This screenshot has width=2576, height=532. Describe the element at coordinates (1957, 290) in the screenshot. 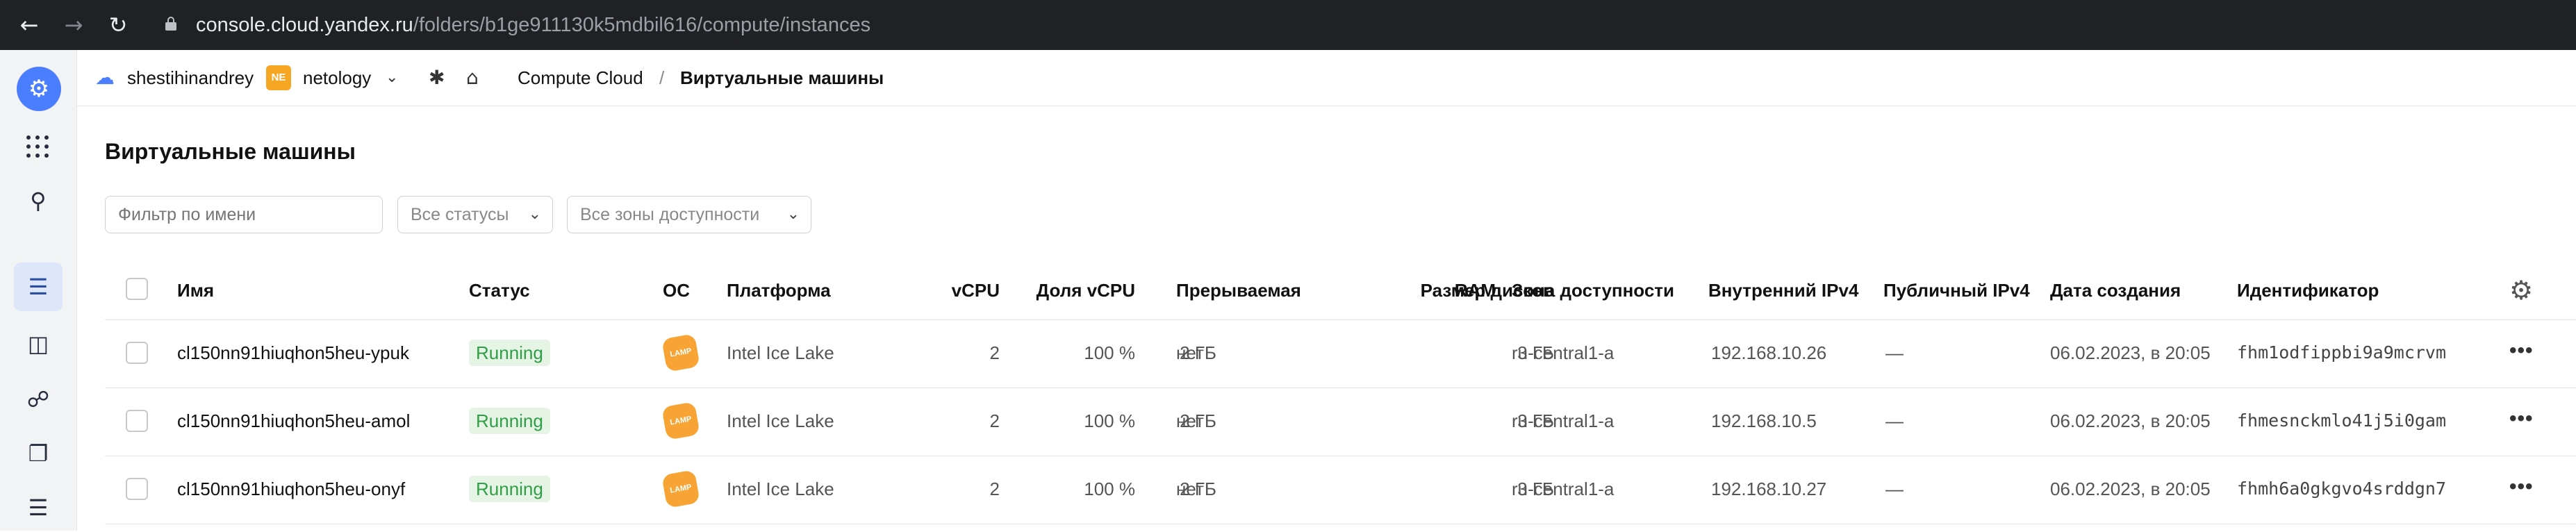

I see `column-header-public-ip: Публичный IPv4` at that location.